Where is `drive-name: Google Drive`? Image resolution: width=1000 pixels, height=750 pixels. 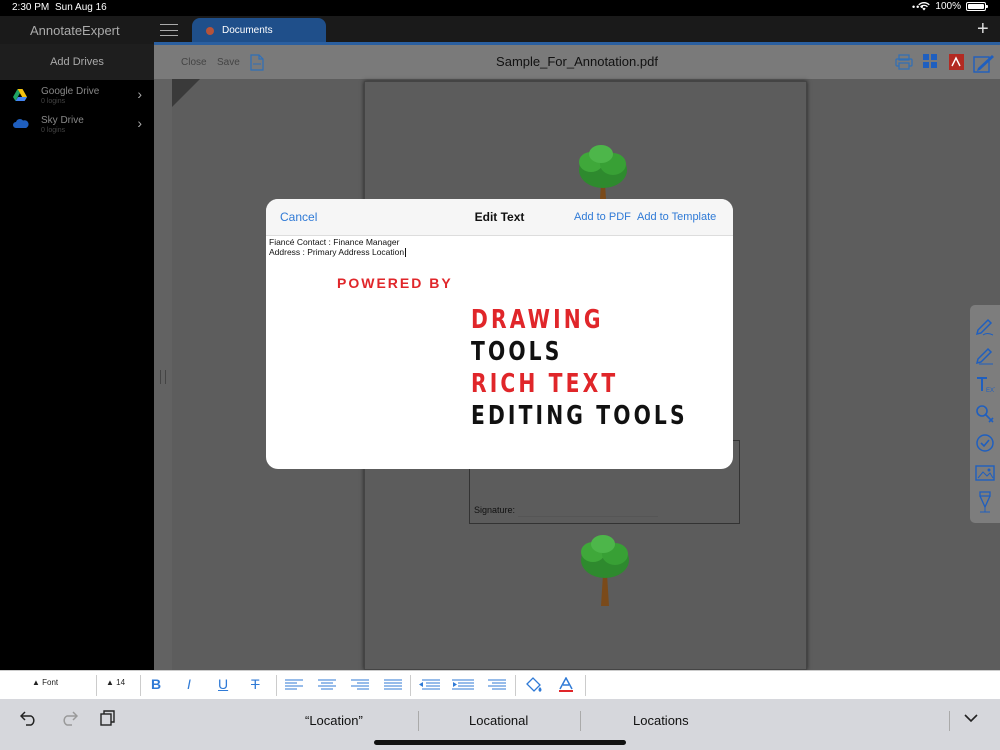
drive-name: Google Drive is located at coordinates (70, 91).